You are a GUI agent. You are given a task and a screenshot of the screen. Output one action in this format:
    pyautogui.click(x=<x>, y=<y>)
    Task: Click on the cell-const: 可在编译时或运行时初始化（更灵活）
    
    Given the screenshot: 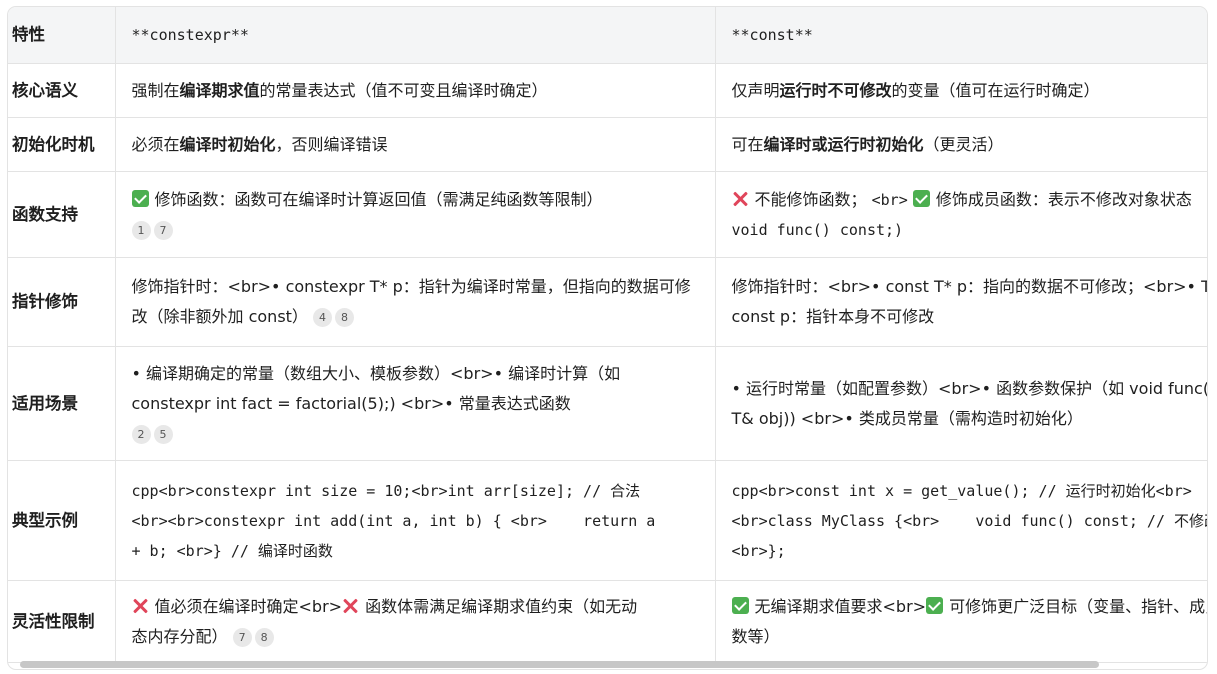 What is the action you would take?
    pyautogui.click(x=961, y=144)
    